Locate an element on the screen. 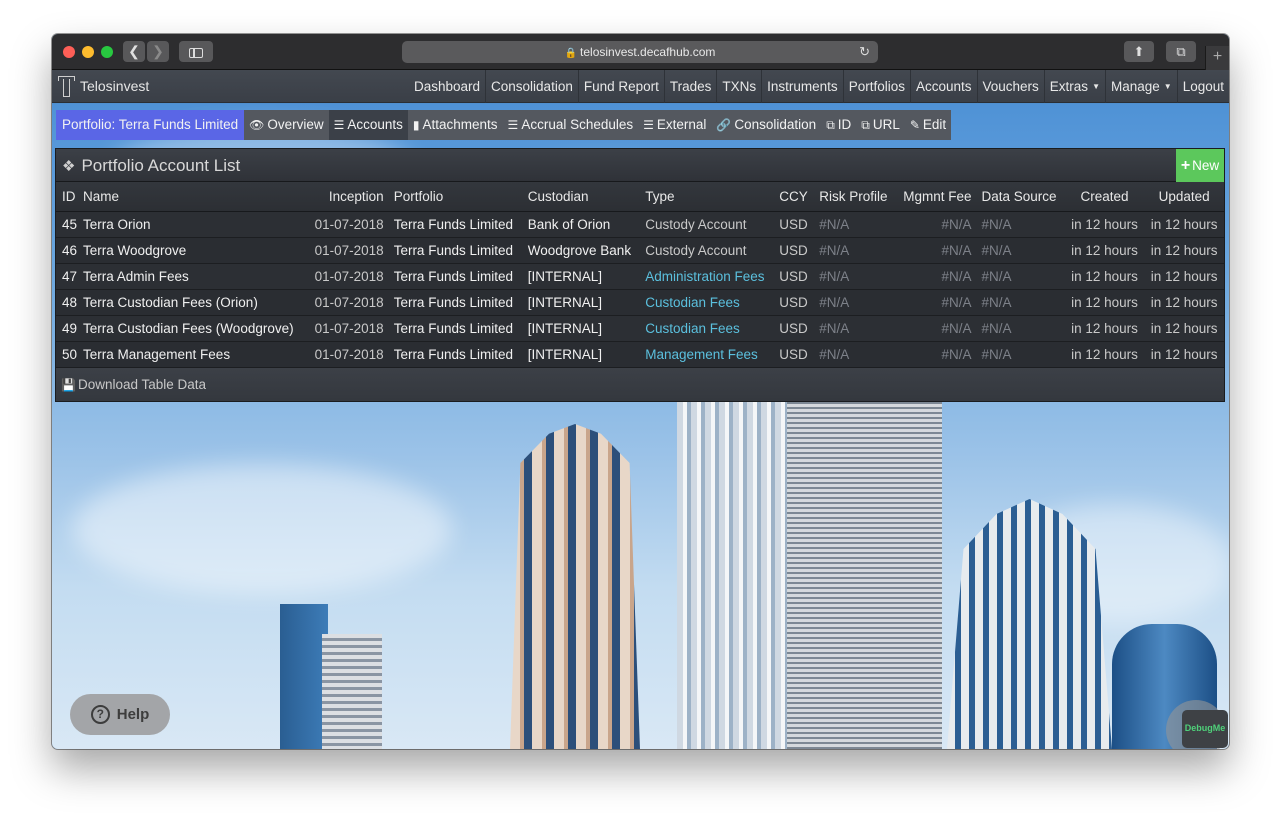 This screenshot has height=817, width=1280. cell-data-source: #N/A is located at coordinates (1020, 276).